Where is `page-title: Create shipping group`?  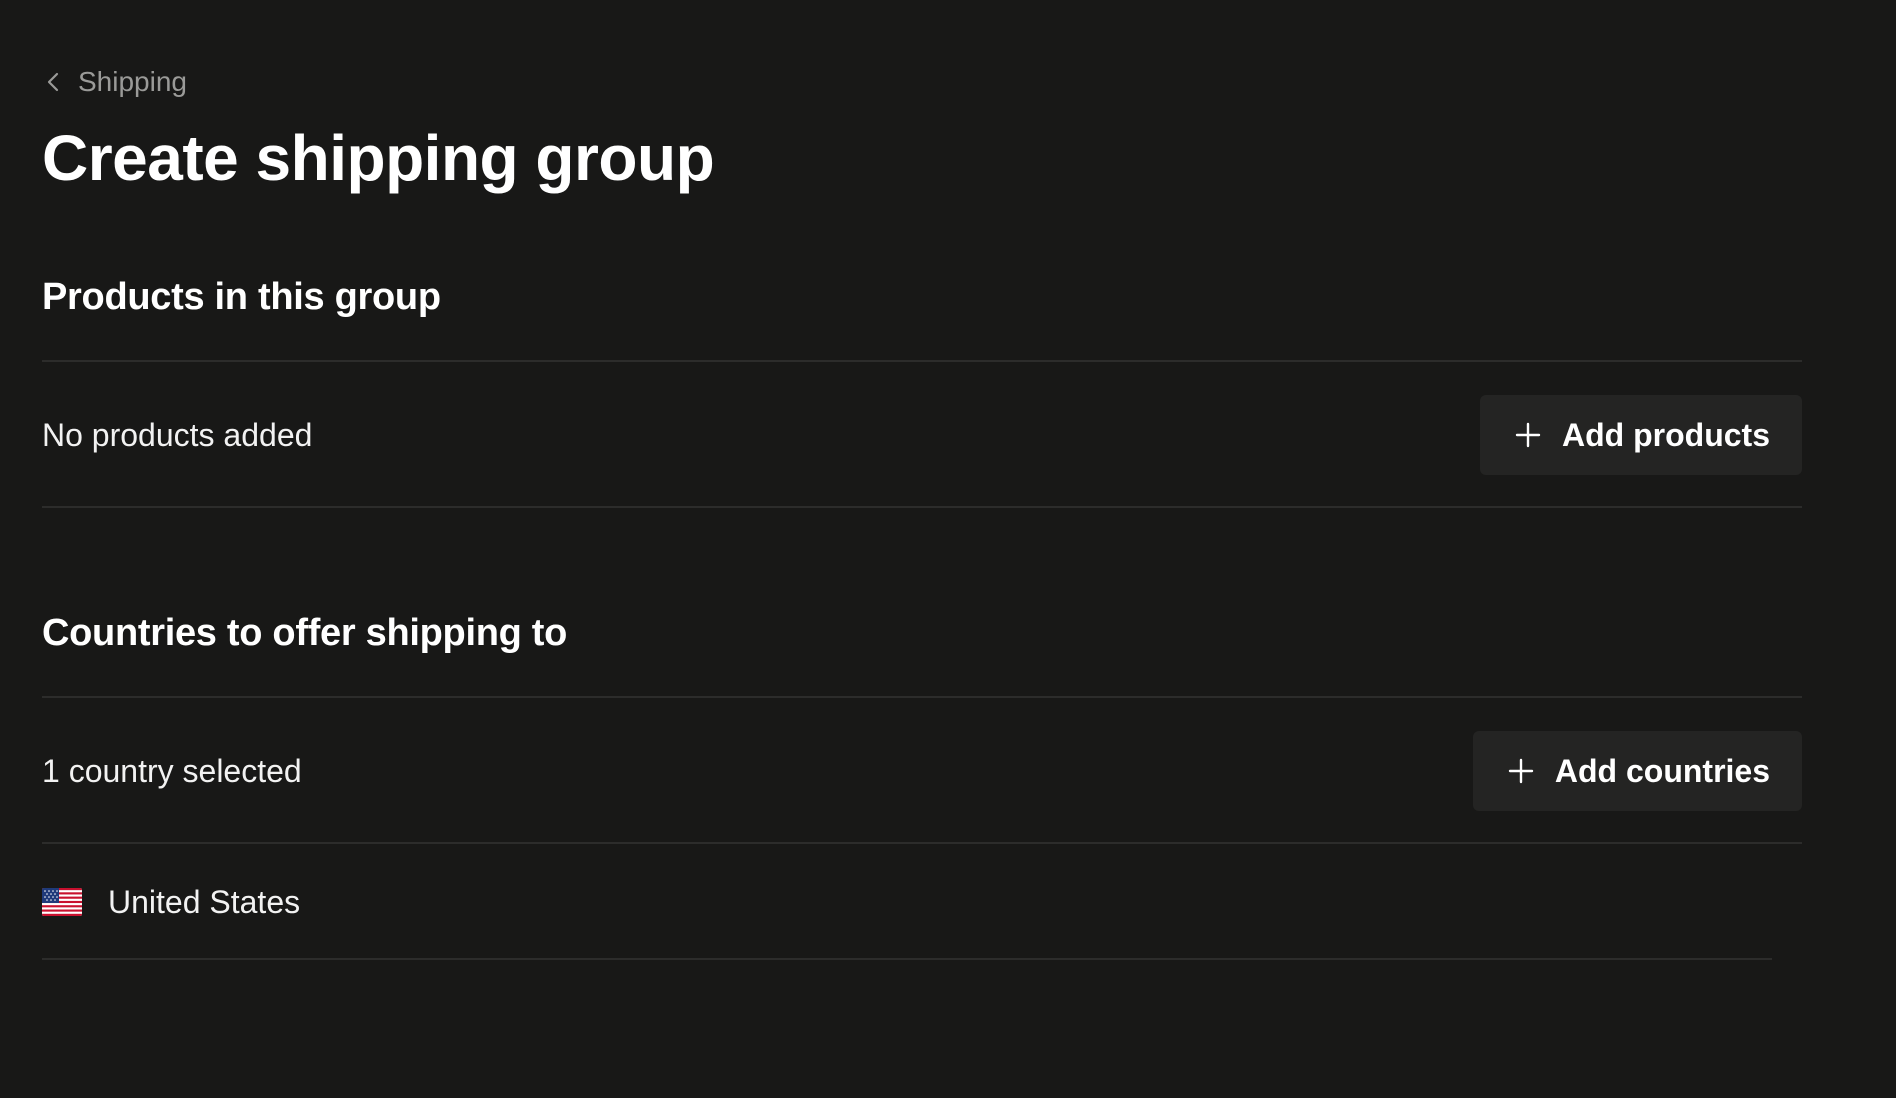 page-title: Create shipping group is located at coordinates (378, 158).